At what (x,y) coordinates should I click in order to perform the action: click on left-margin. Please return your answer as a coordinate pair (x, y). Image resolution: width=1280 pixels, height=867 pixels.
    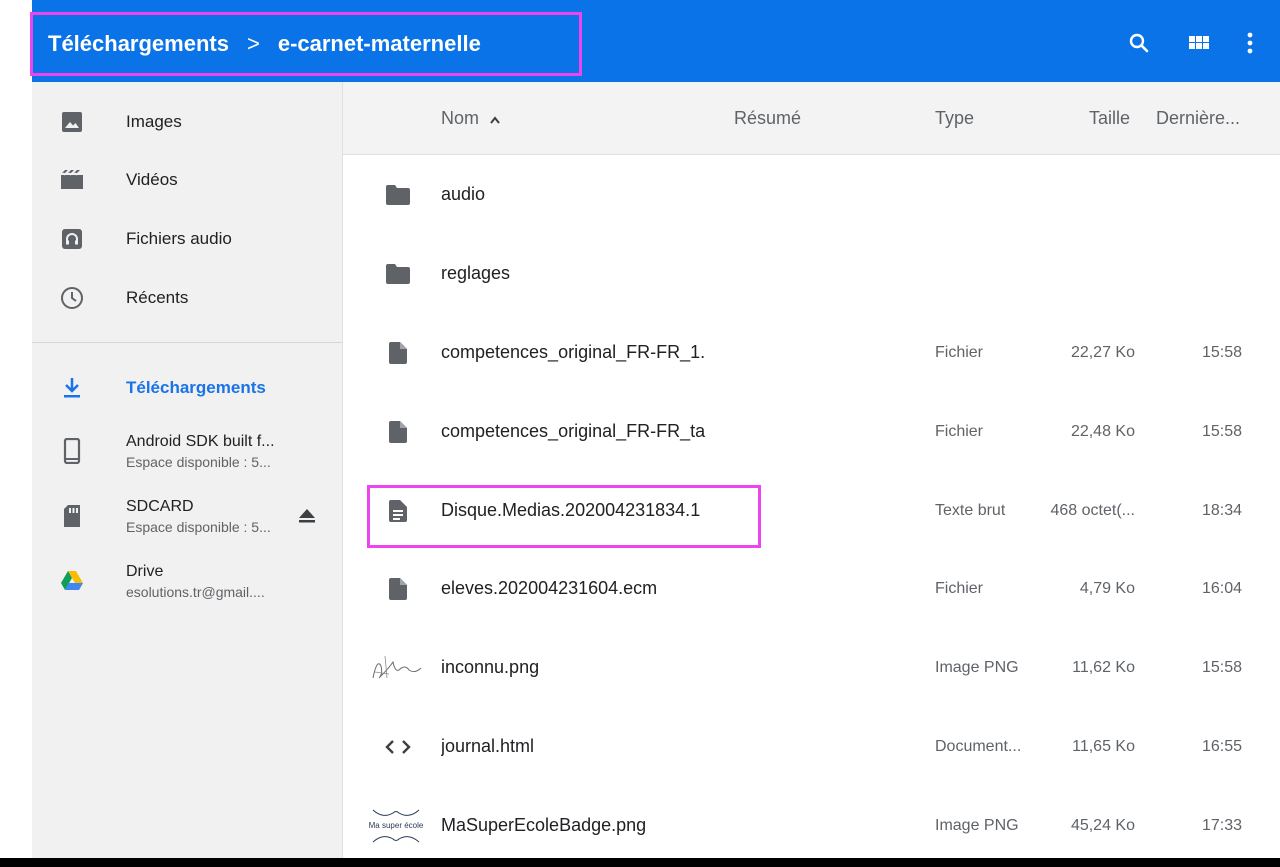
    Looking at the image, I should click on (16, 433).